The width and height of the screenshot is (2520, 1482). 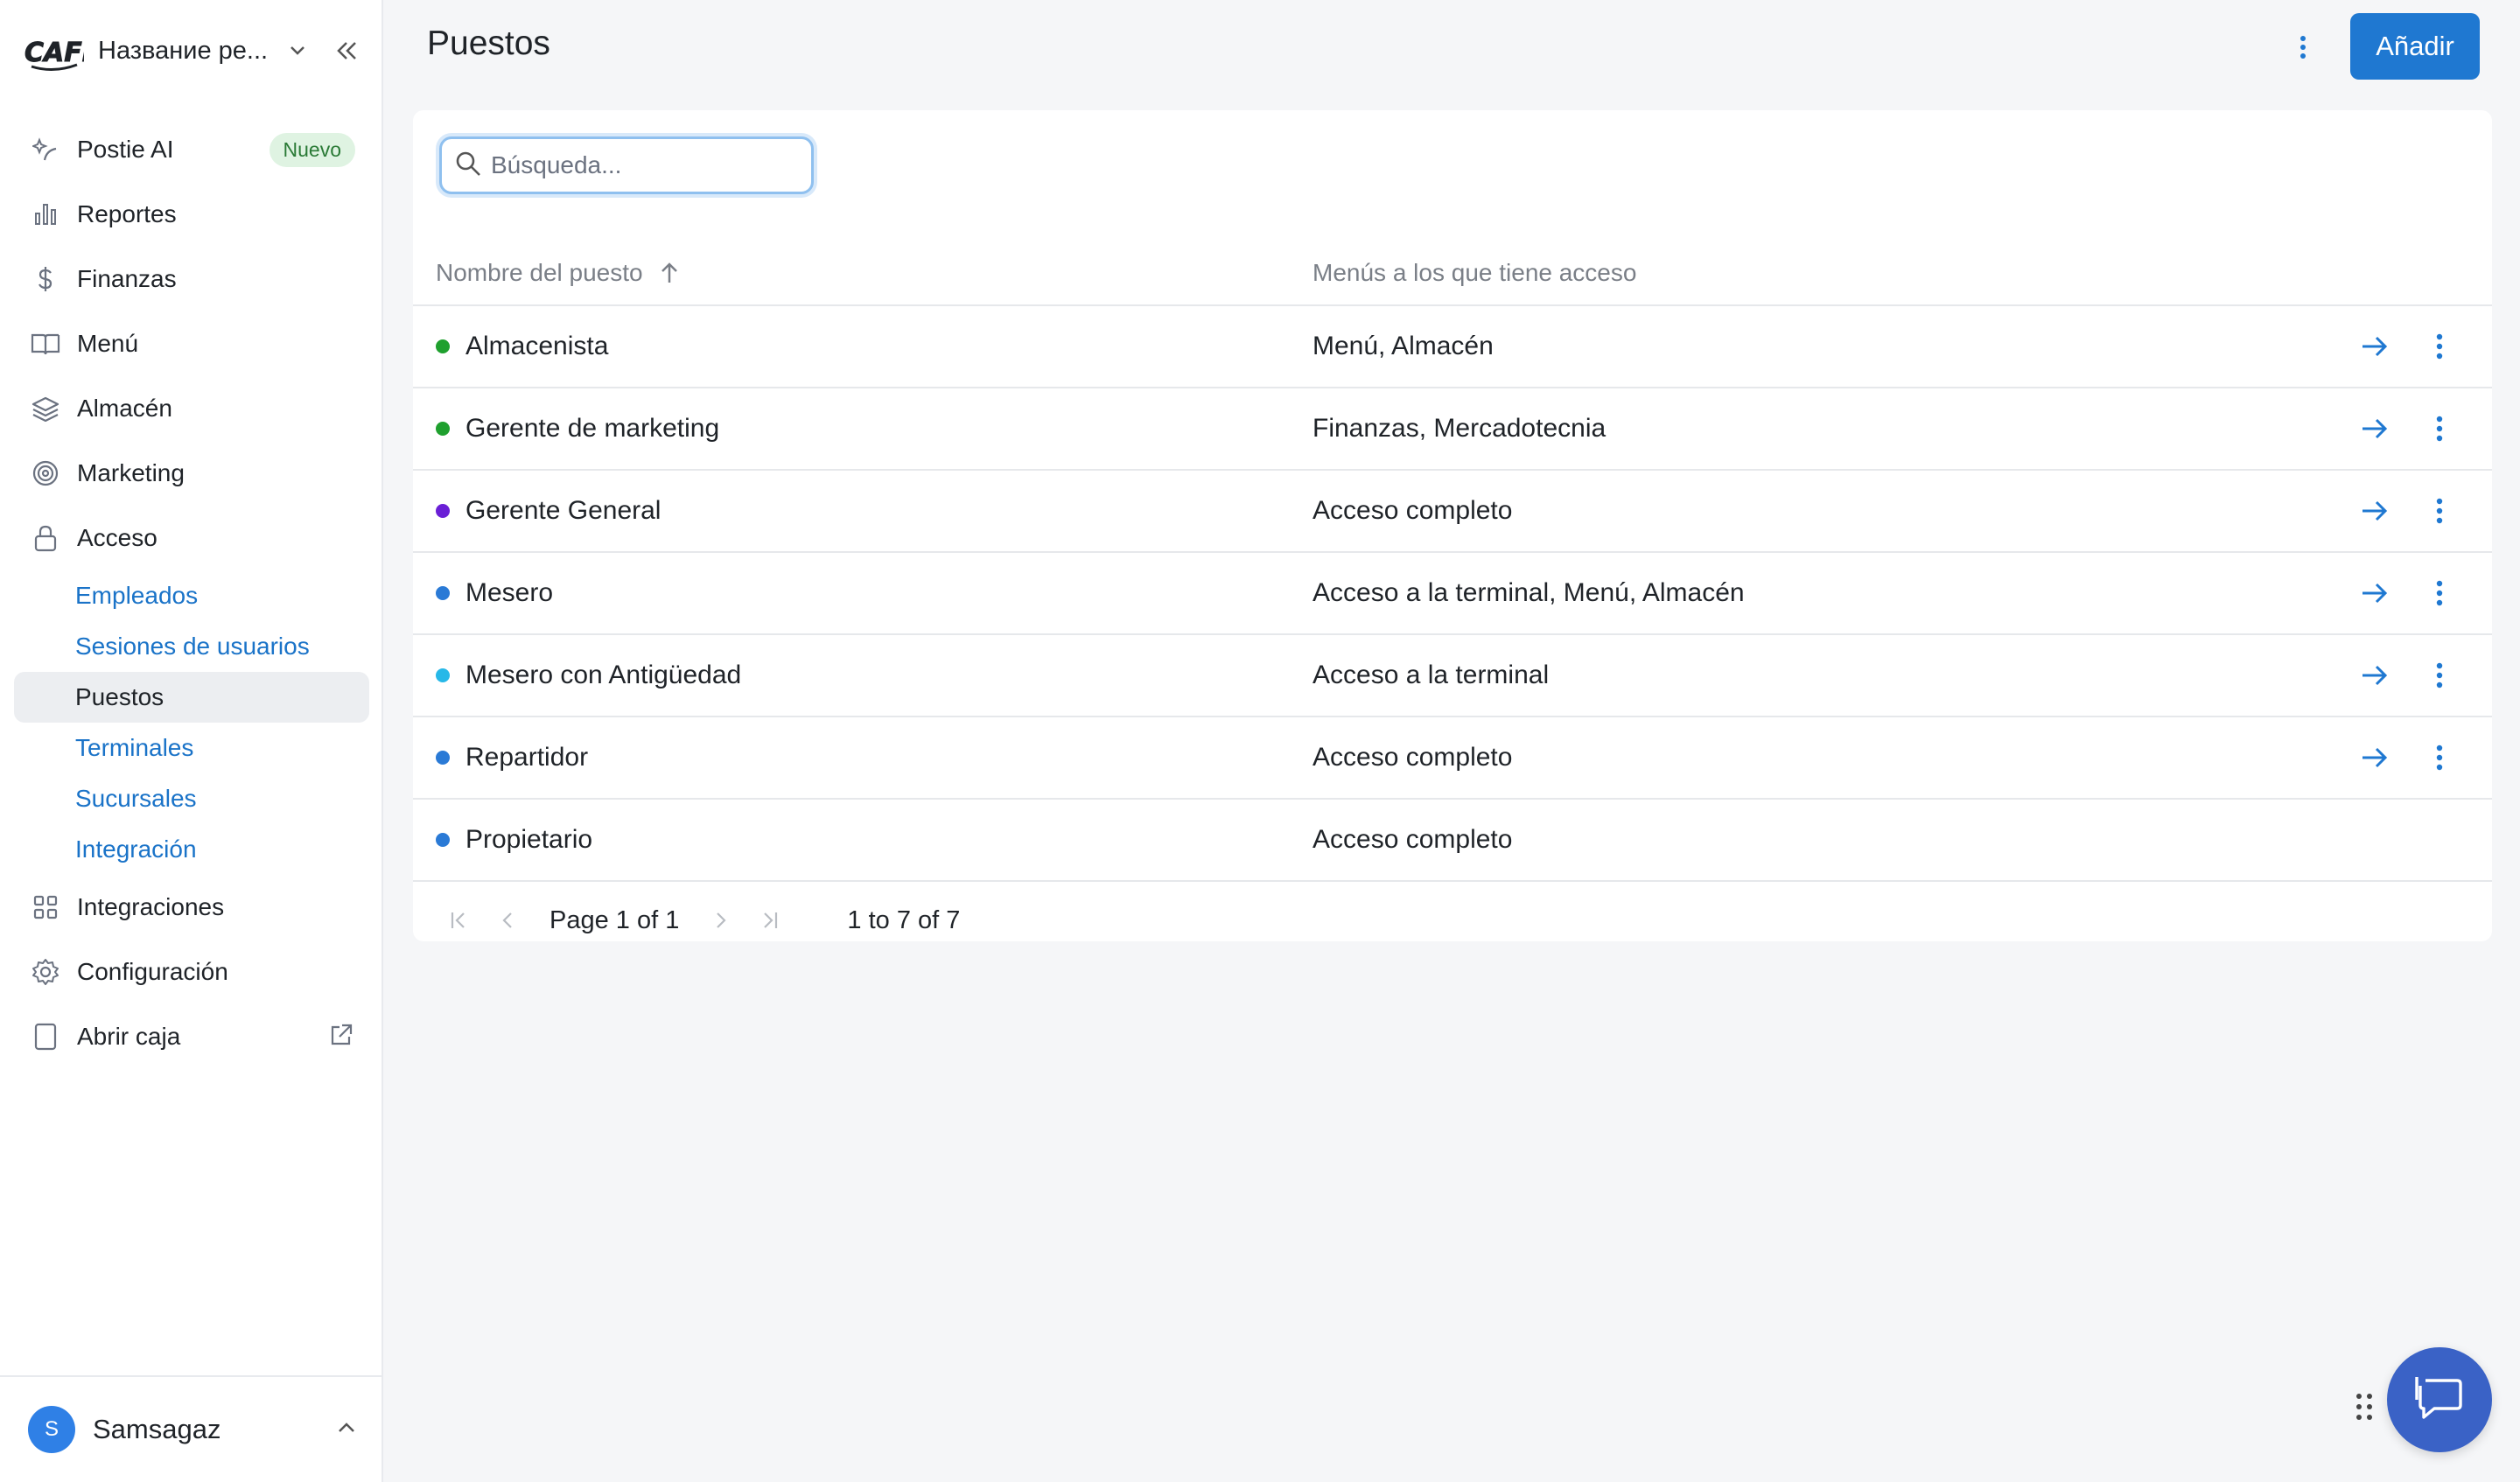 I want to click on add-button: Añadir, so click(x=2415, y=46).